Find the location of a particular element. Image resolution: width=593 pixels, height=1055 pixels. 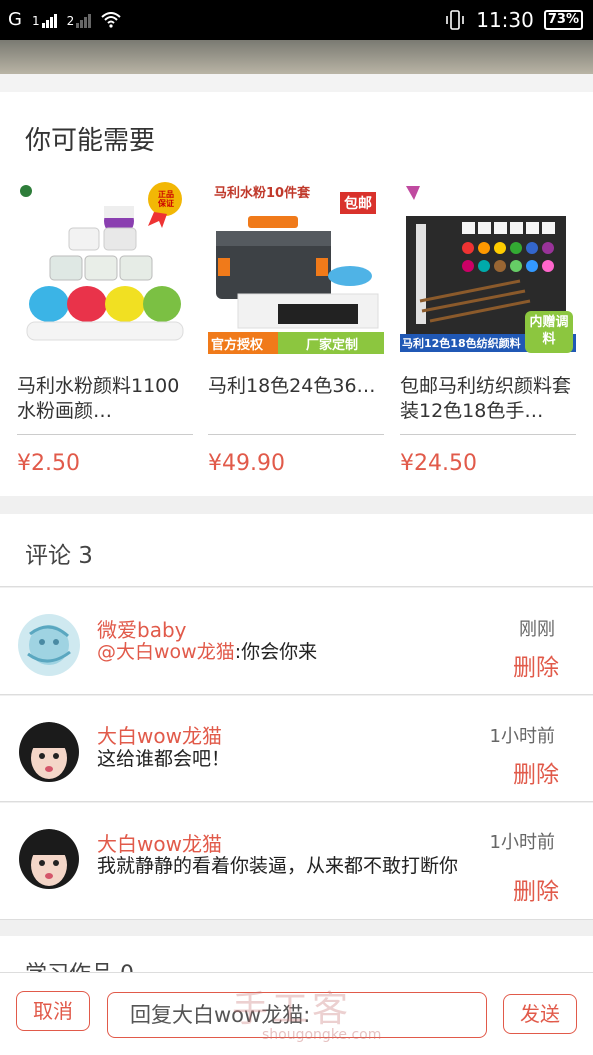

cancel-button: 取消 is located at coordinates (53, 1011).